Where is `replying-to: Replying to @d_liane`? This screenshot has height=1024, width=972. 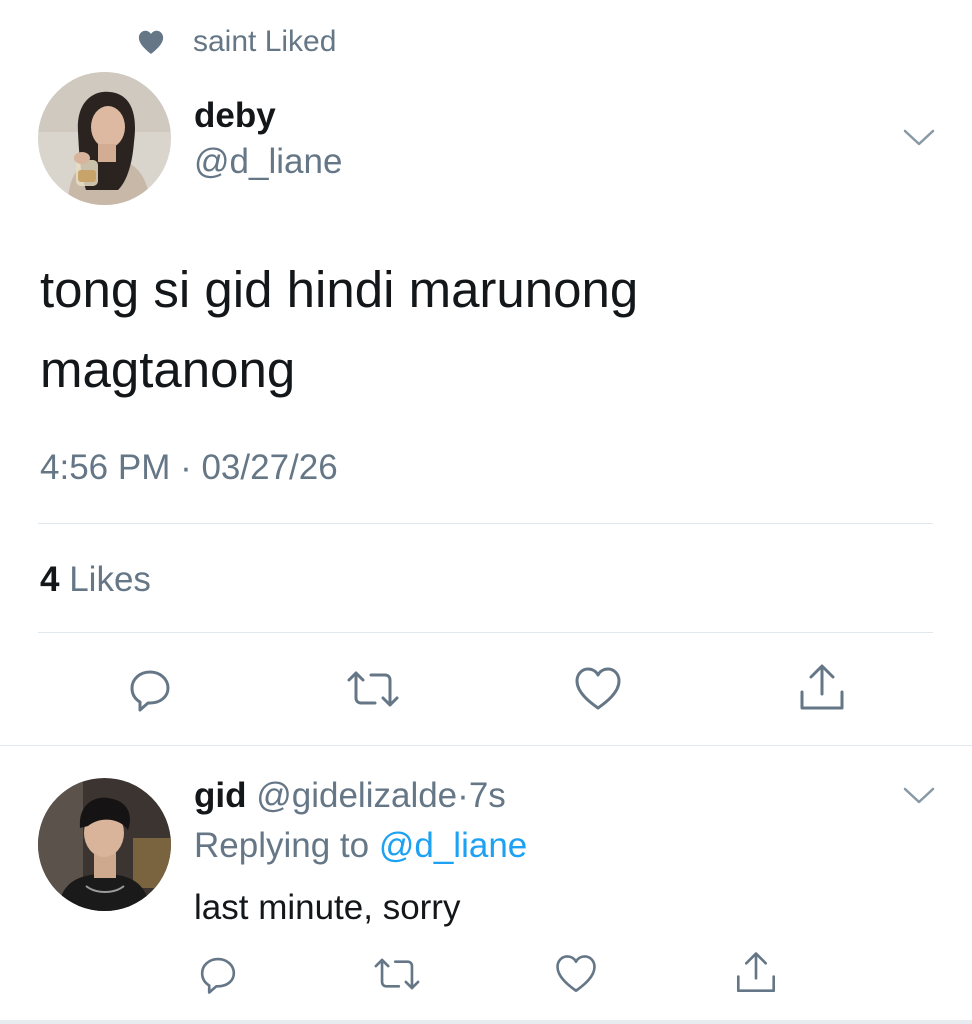 replying-to: Replying to @d_liane is located at coordinates (360, 846).